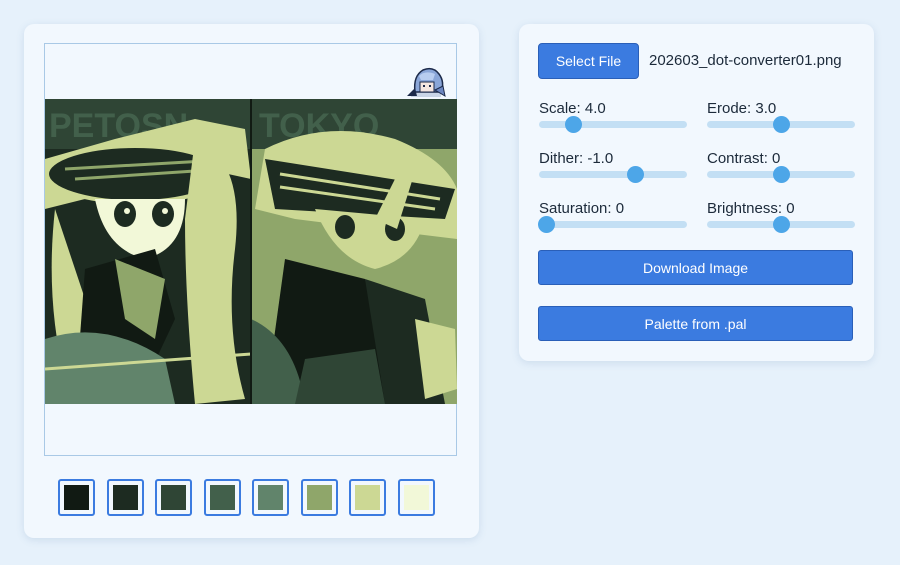 The image size is (900, 565). I want to click on dither-slider-thumb, so click(635, 174).